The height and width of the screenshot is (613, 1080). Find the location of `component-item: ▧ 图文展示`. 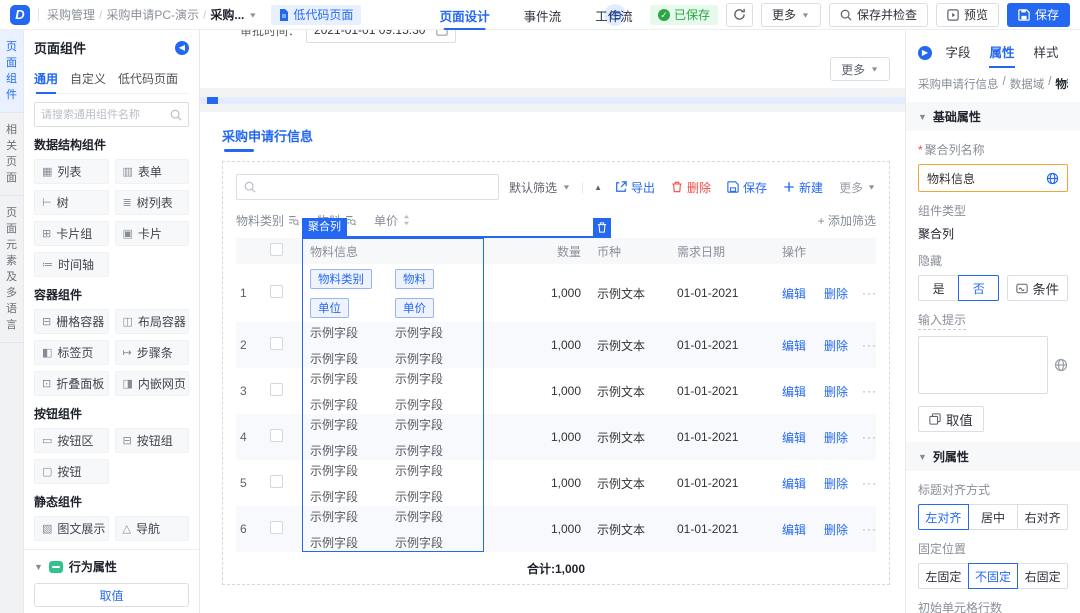

component-item: ▧ 图文展示 is located at coordinates (71, 528).